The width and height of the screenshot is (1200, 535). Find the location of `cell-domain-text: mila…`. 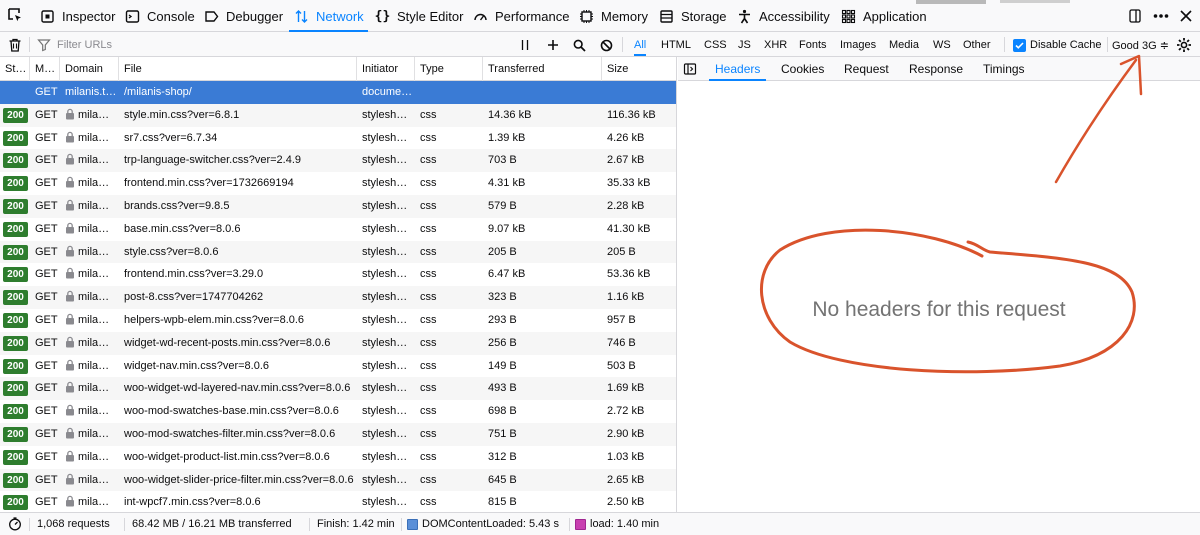

cell-domain-text: mila… is located at coordinates (94, 297).